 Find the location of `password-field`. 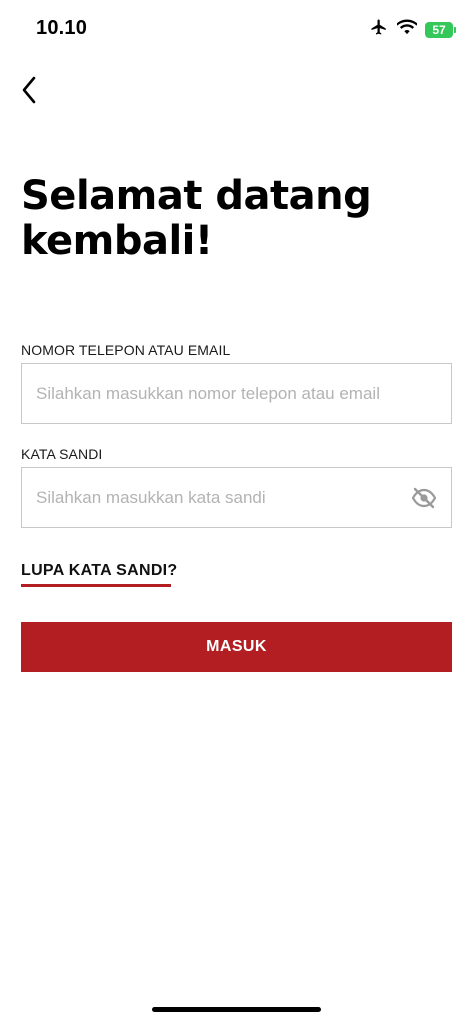

password-field is located at coordinates (236, 497).